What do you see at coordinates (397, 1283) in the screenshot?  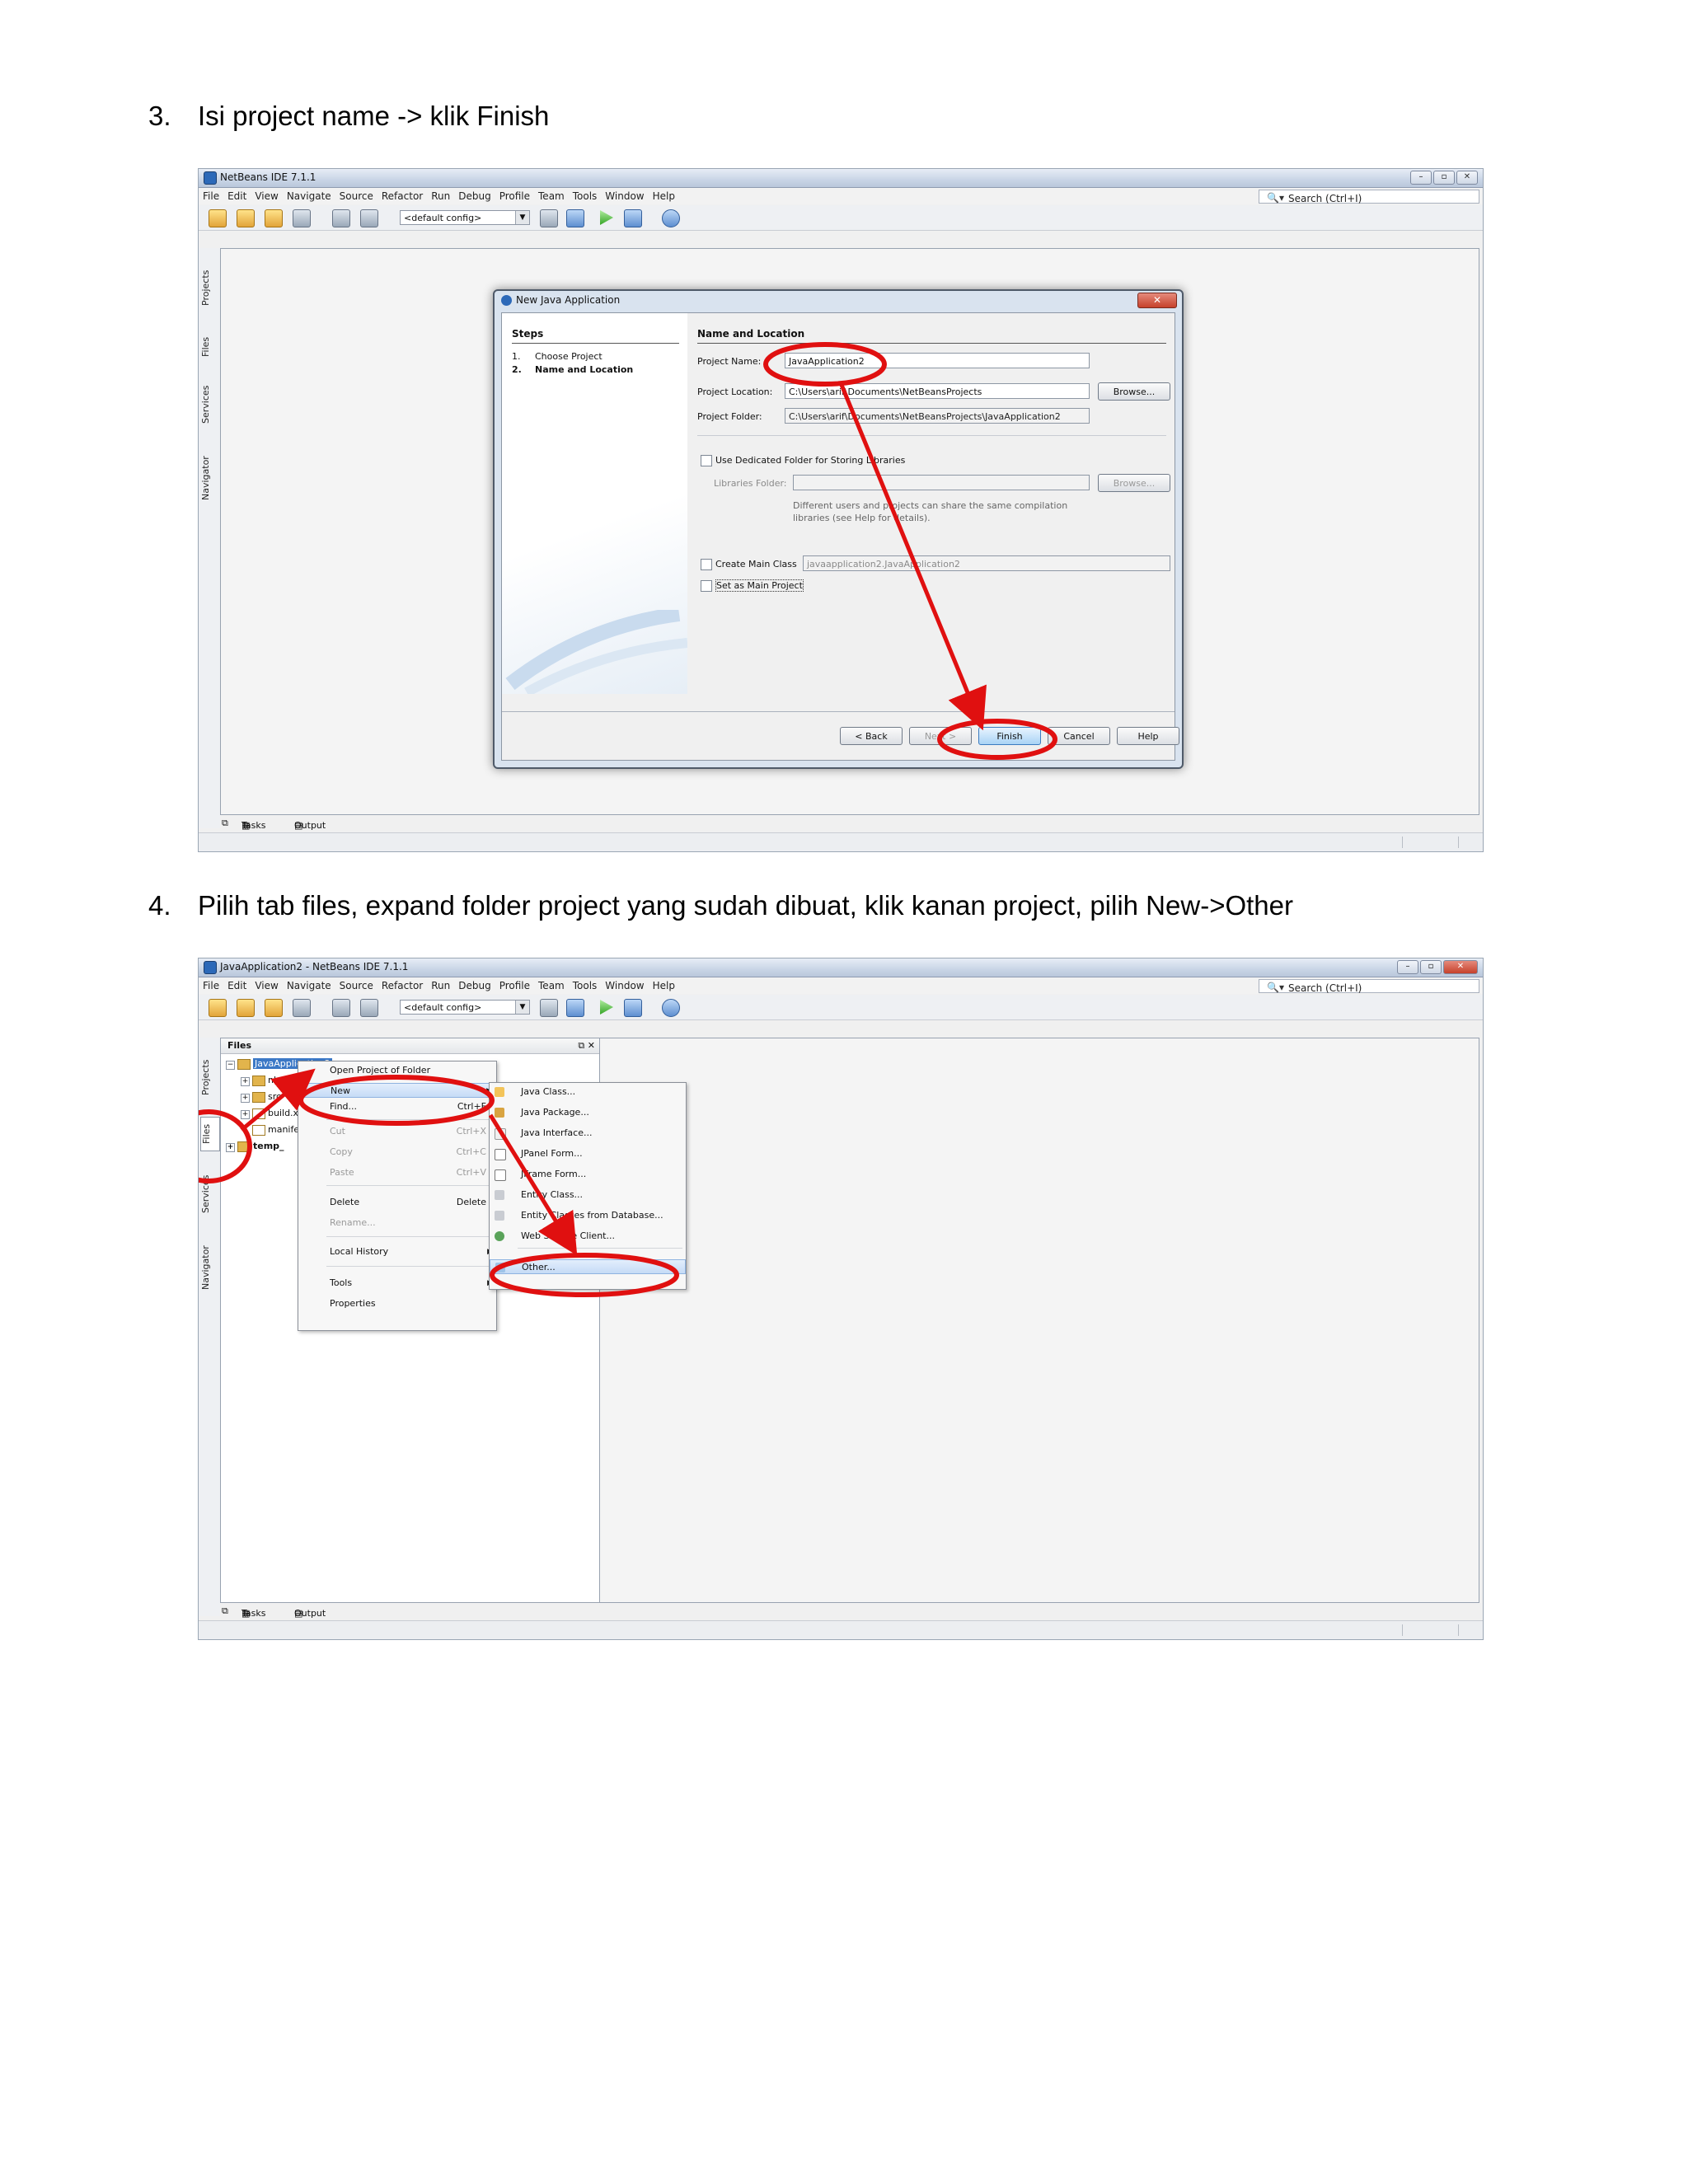 I see `menu-item-tools: Tools▶` at bounding box center [397, 1283].